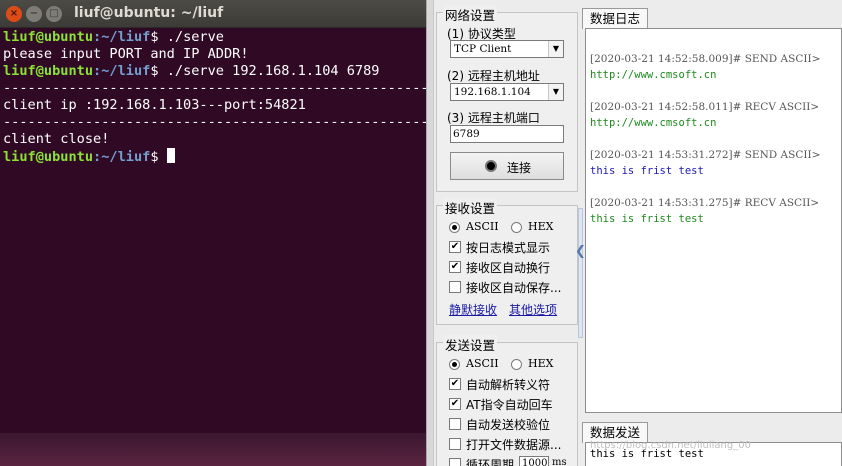 The height and width of the screenshot is (466, 842). What do you see at coordinates (455, 462) in the screenshot?
I see `loop-period-checkbox` at bounding box center [455, 462].